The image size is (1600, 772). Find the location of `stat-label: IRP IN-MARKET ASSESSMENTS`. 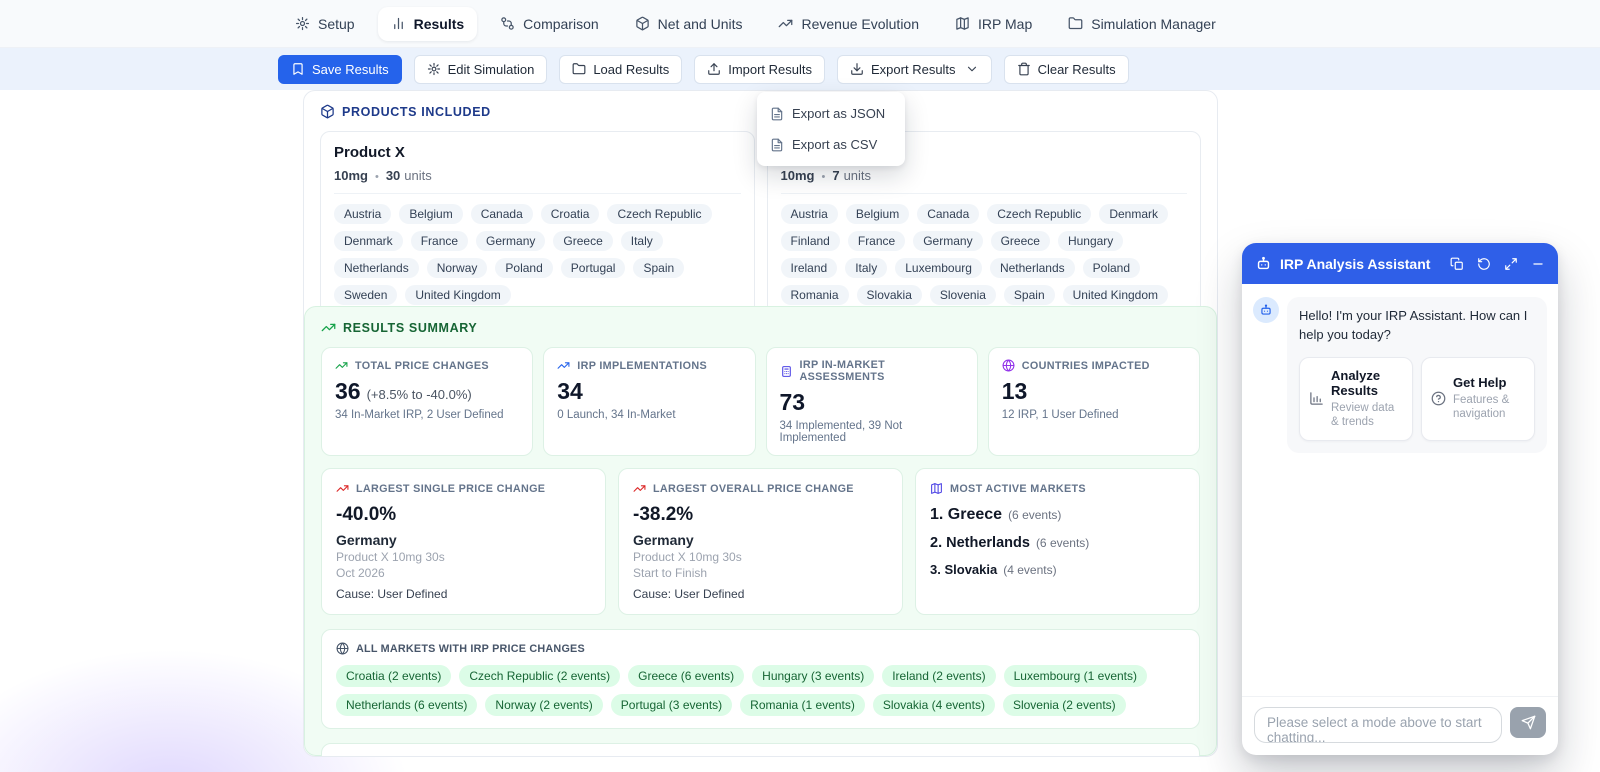

stat-label: IRP IN-MARKET ASSESSMENTS is located at coordinates (842, 371).